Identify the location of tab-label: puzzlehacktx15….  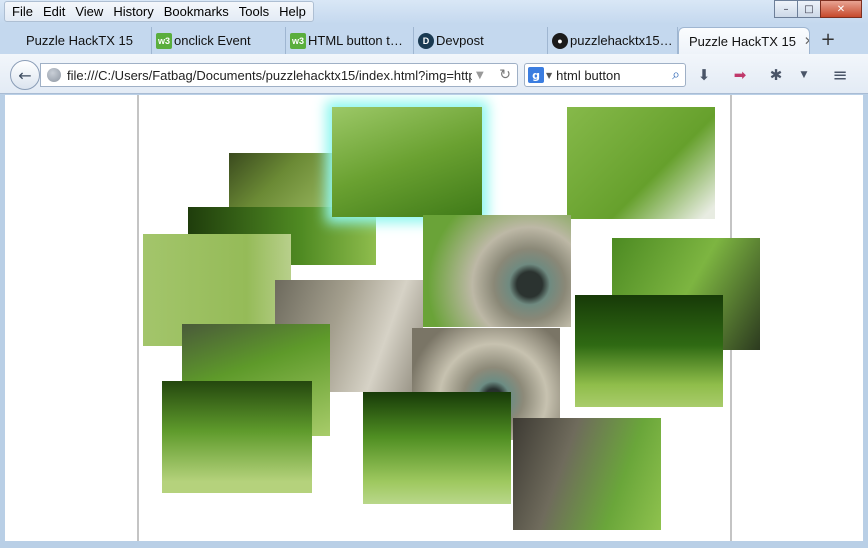
(621, 40).